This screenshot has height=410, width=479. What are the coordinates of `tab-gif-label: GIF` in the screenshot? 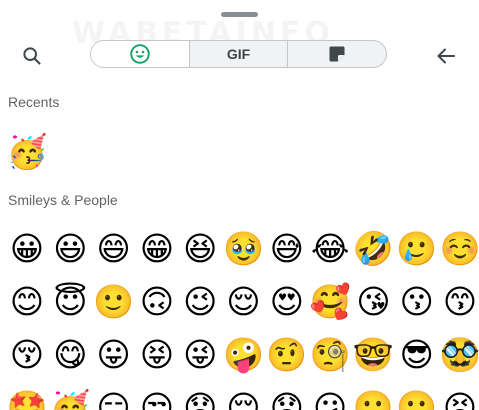 It's located at (238, 54).